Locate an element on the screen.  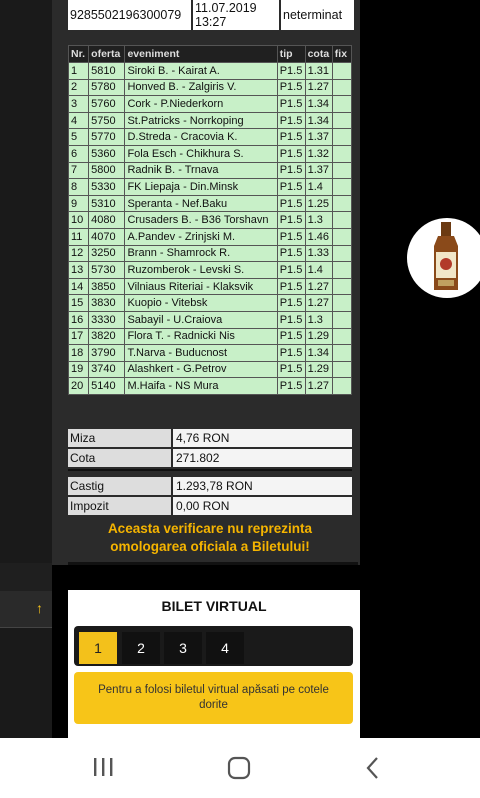
table-row: 20 5140 M.Haifa - NS Mura P1.5 1.27 is located at coordinates (210, 386).